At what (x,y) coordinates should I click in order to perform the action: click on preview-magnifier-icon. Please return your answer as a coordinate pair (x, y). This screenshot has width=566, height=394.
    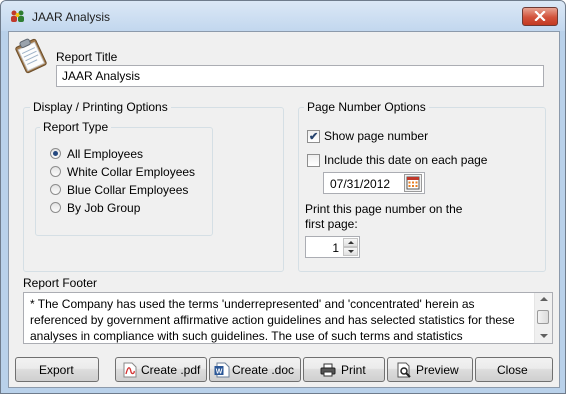
    Looking at the image, I should click on (404, 370).